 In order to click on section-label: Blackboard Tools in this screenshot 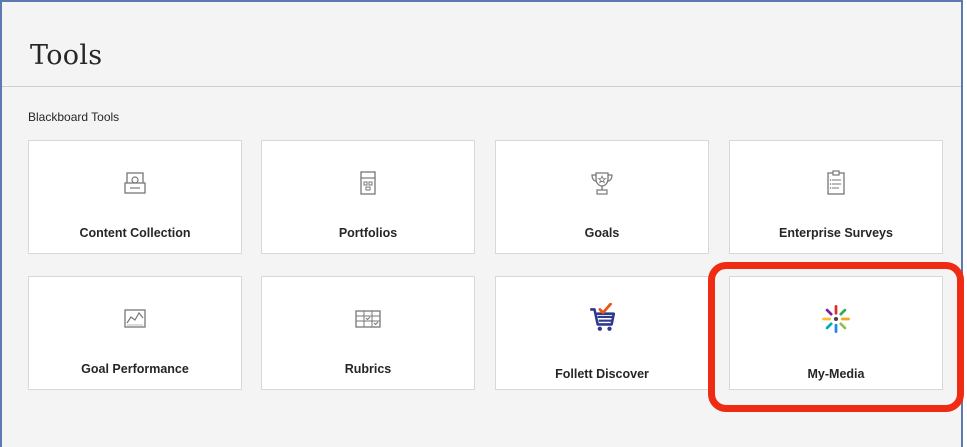, I will do `click(74, 117)`.